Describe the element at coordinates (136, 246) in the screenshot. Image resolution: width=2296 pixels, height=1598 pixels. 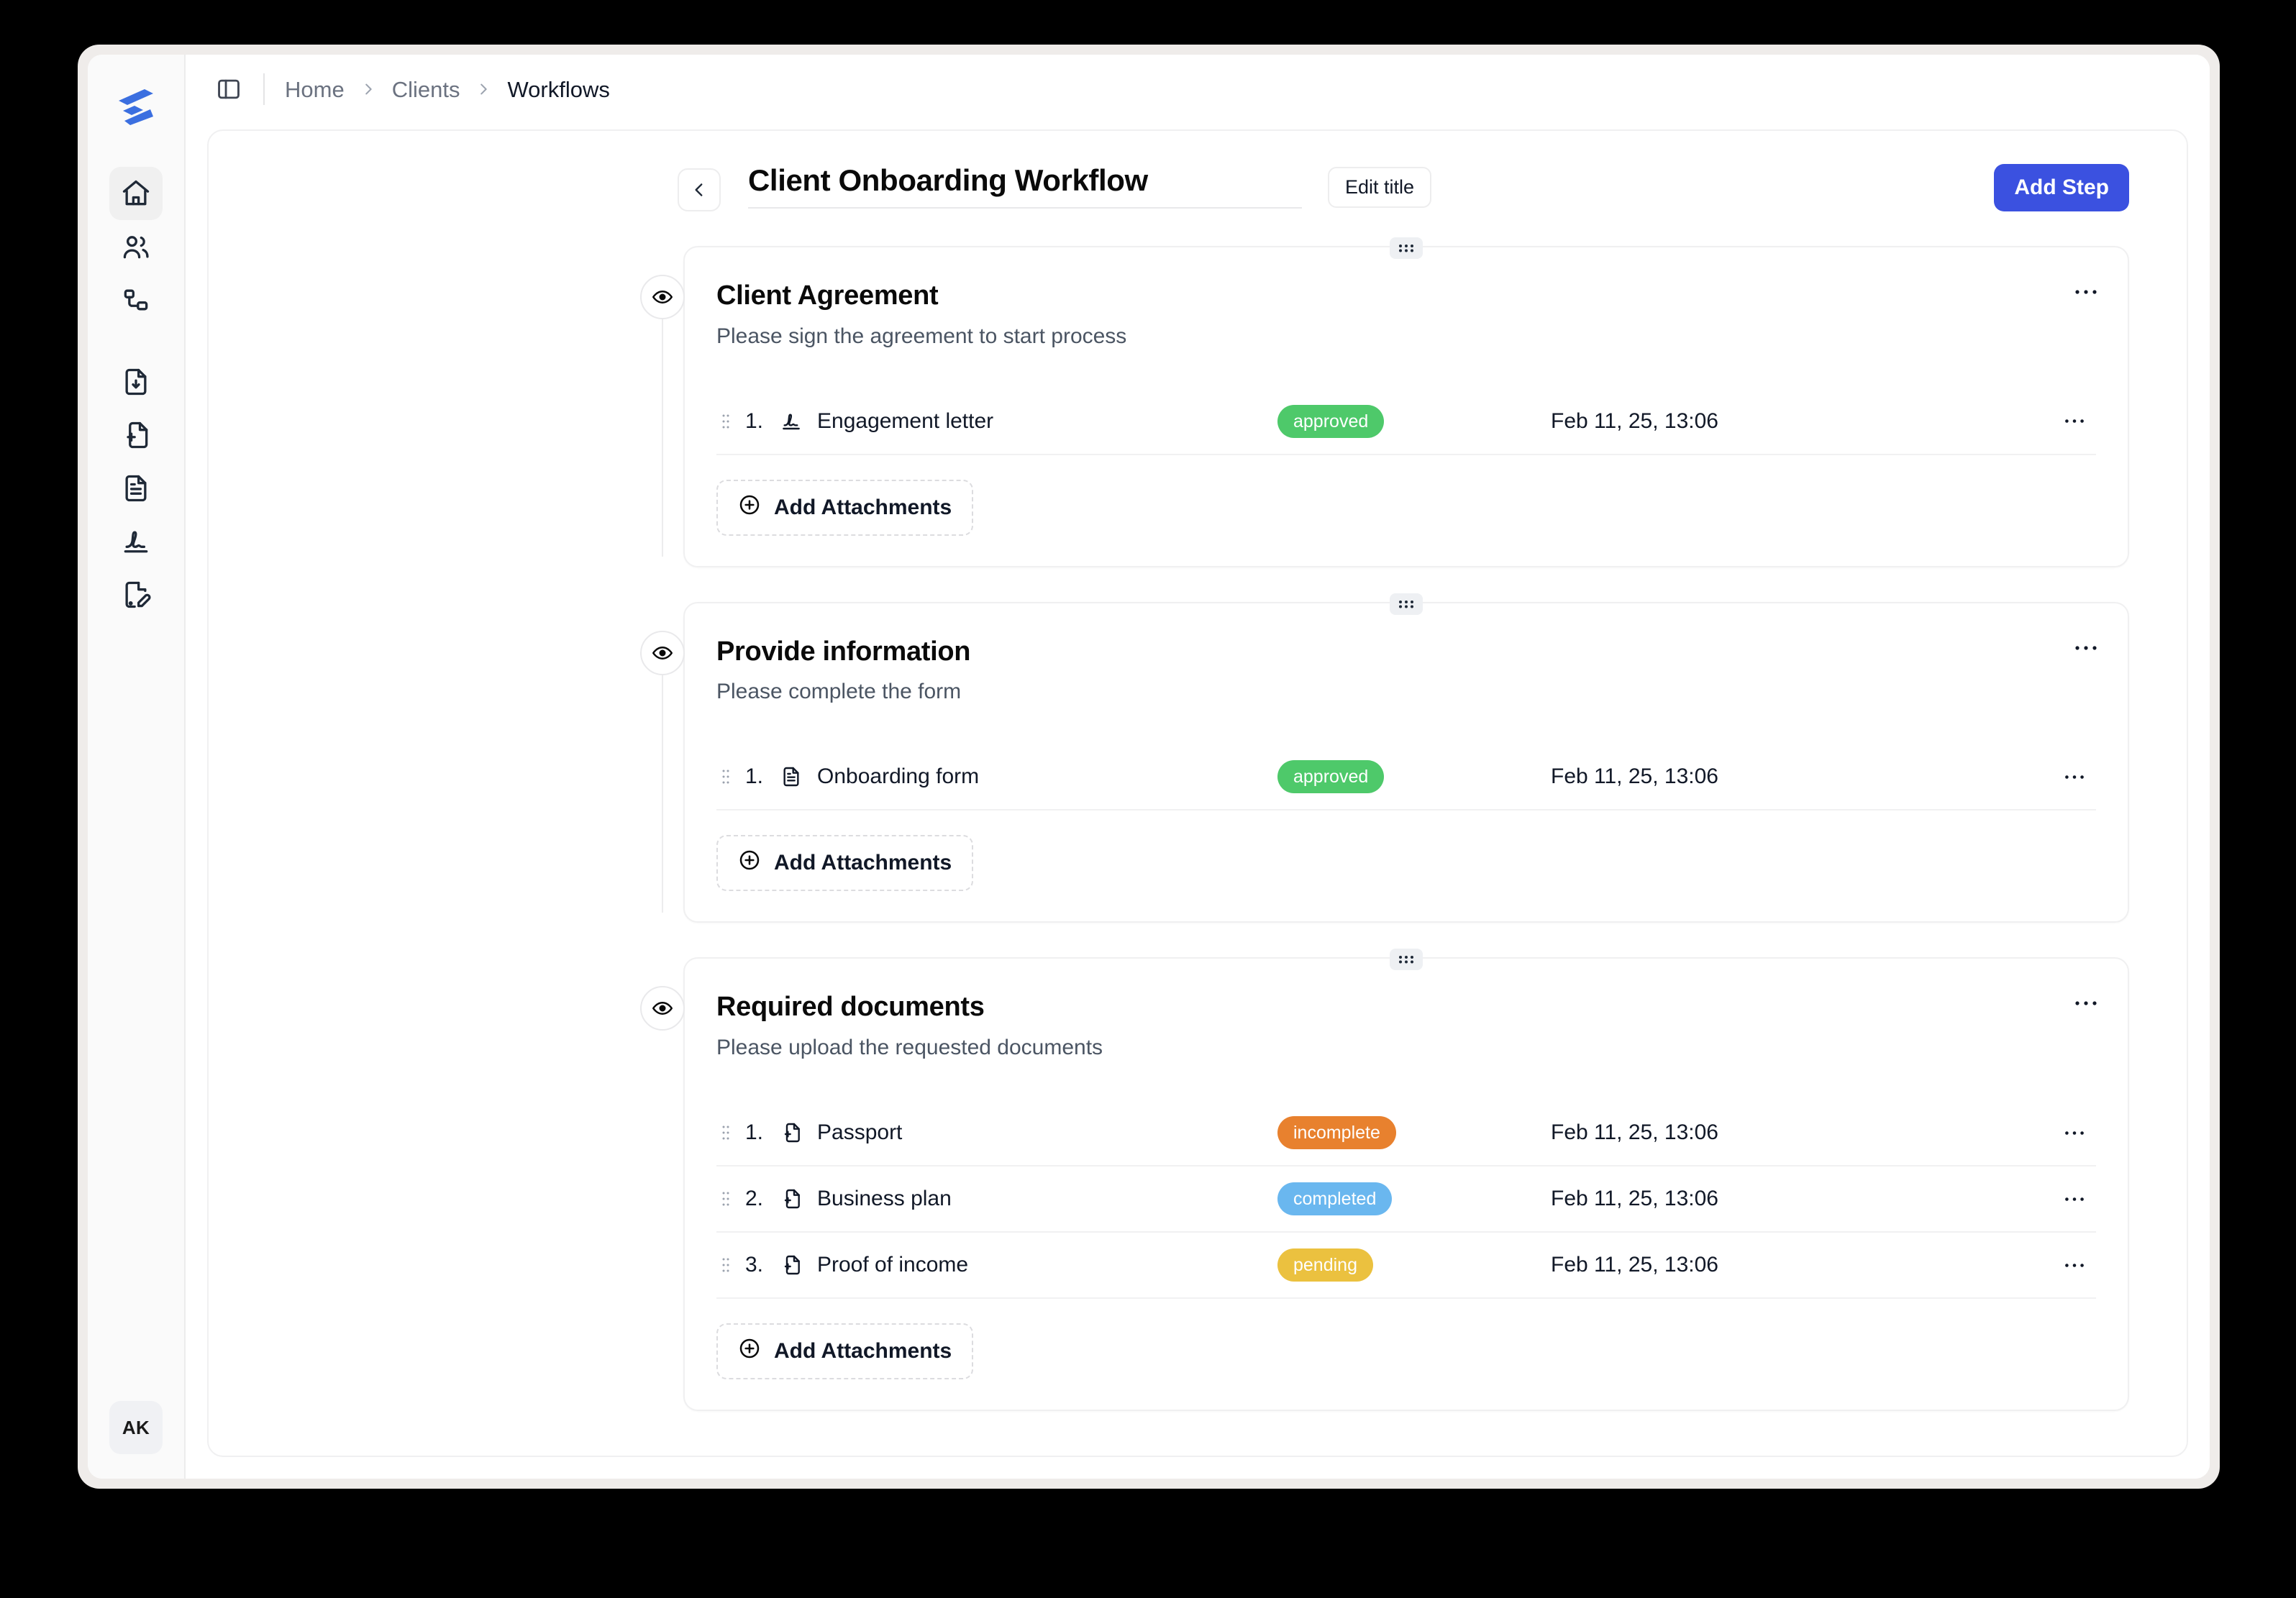
I see `sidebar-item-clients` at that location.